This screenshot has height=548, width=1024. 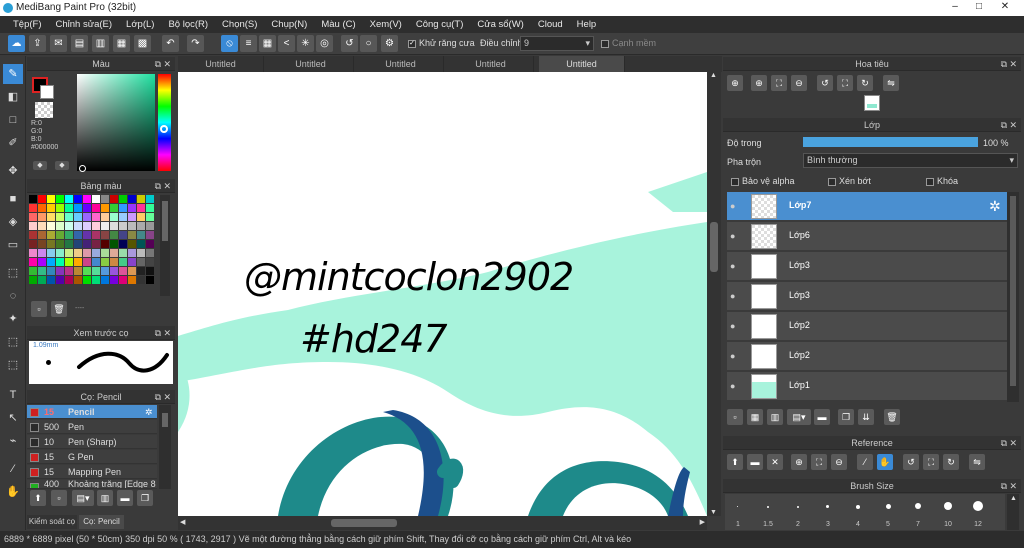 I want to click on canvas-vscrollbar: ▲ ▼, so click(x=714, y=294).